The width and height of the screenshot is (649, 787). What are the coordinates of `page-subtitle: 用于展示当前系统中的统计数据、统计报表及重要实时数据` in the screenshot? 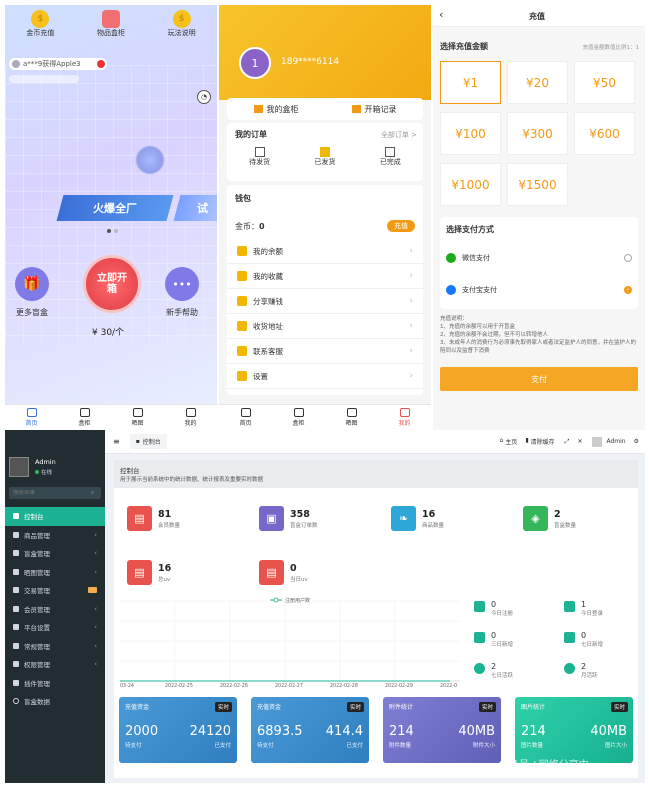 It's located at (192, 480).